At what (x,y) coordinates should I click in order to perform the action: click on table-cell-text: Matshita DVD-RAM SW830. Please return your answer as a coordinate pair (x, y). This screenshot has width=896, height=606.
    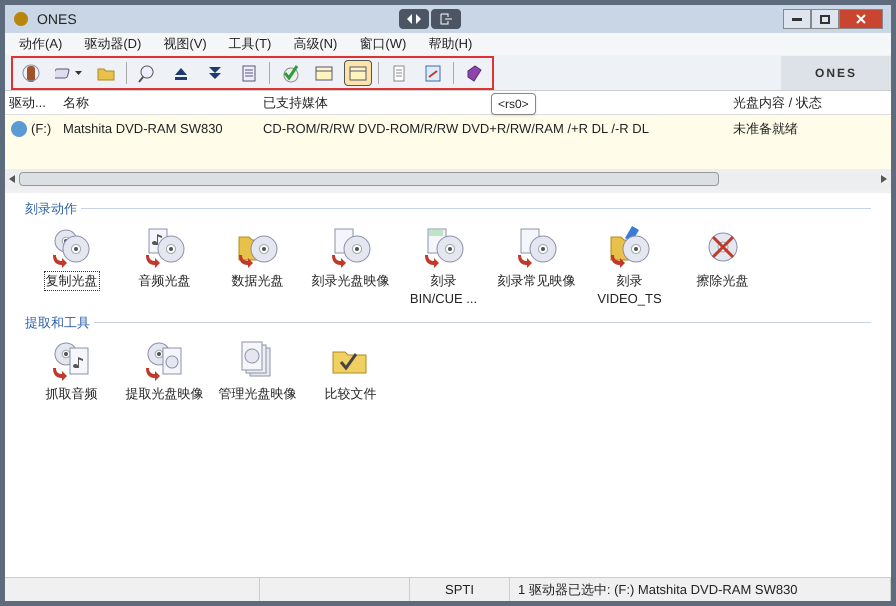
    Looking at the image, I should click on (143, 129).